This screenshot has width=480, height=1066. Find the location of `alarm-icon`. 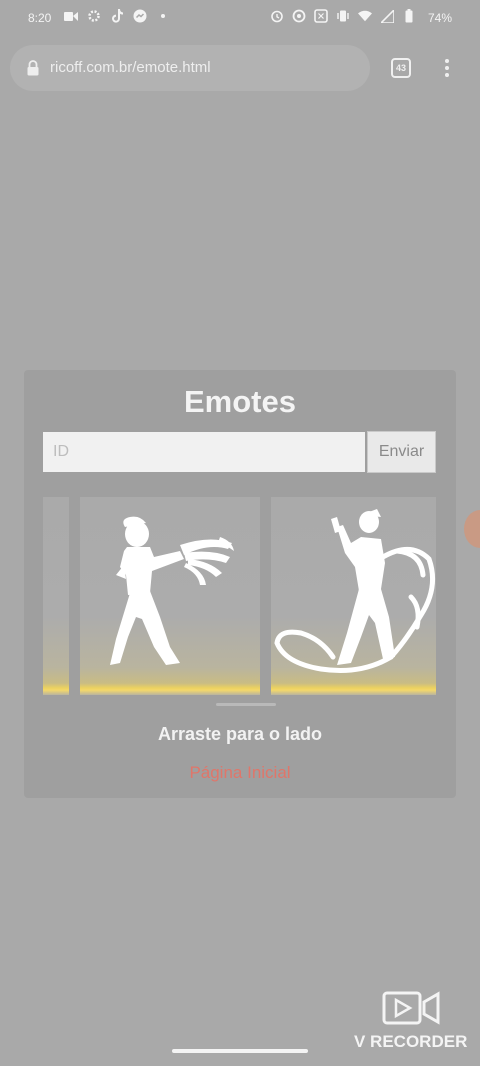

alarm-icon is located at coordinates (277, 16).